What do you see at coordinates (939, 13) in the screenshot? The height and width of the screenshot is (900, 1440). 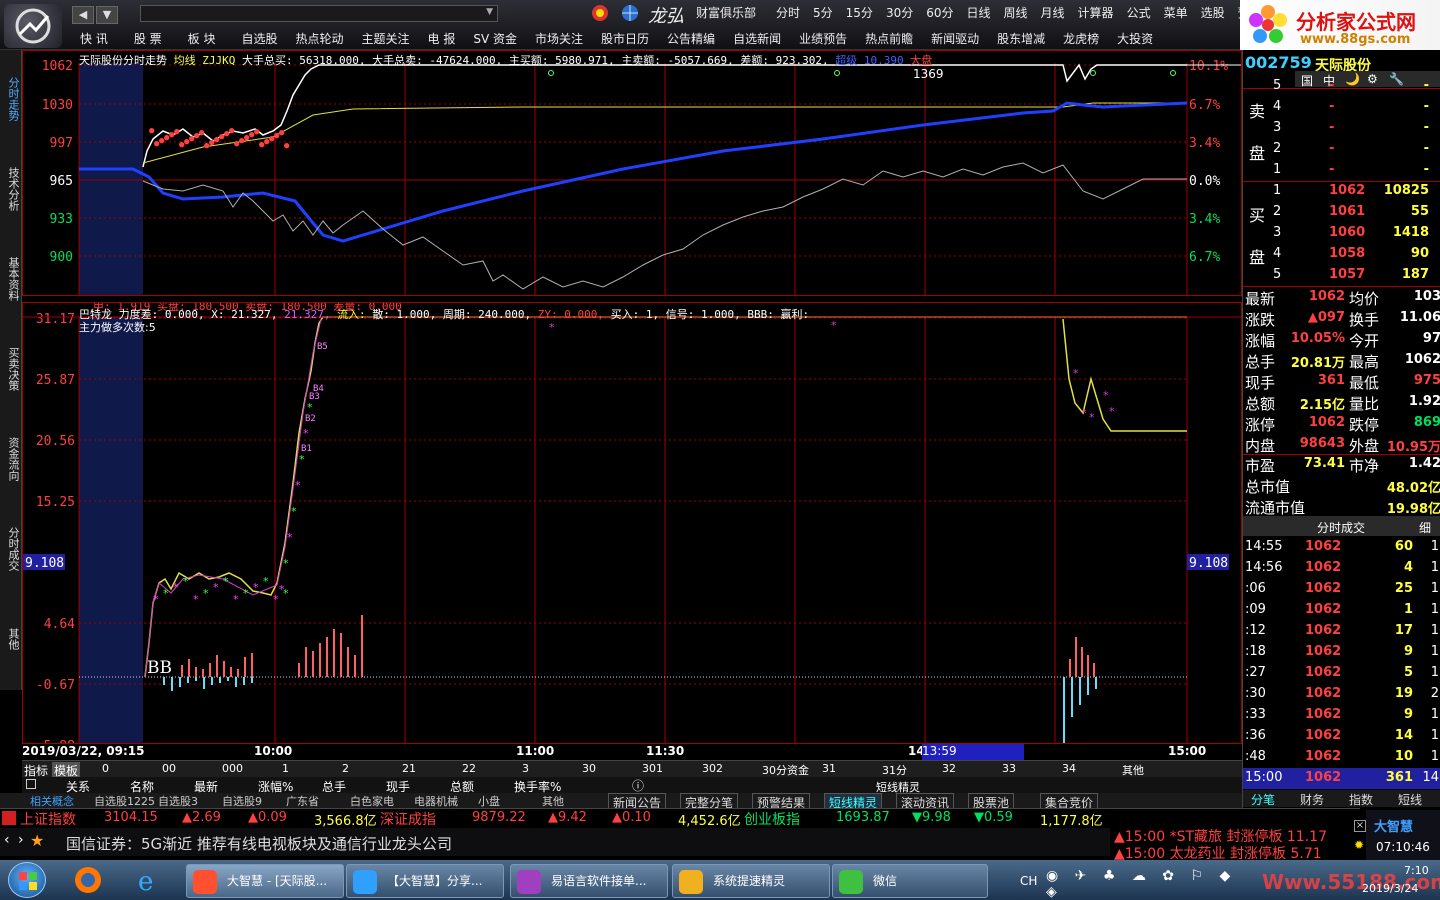 I see `period-menu-item: 60分` at bounding box center [939, 13].